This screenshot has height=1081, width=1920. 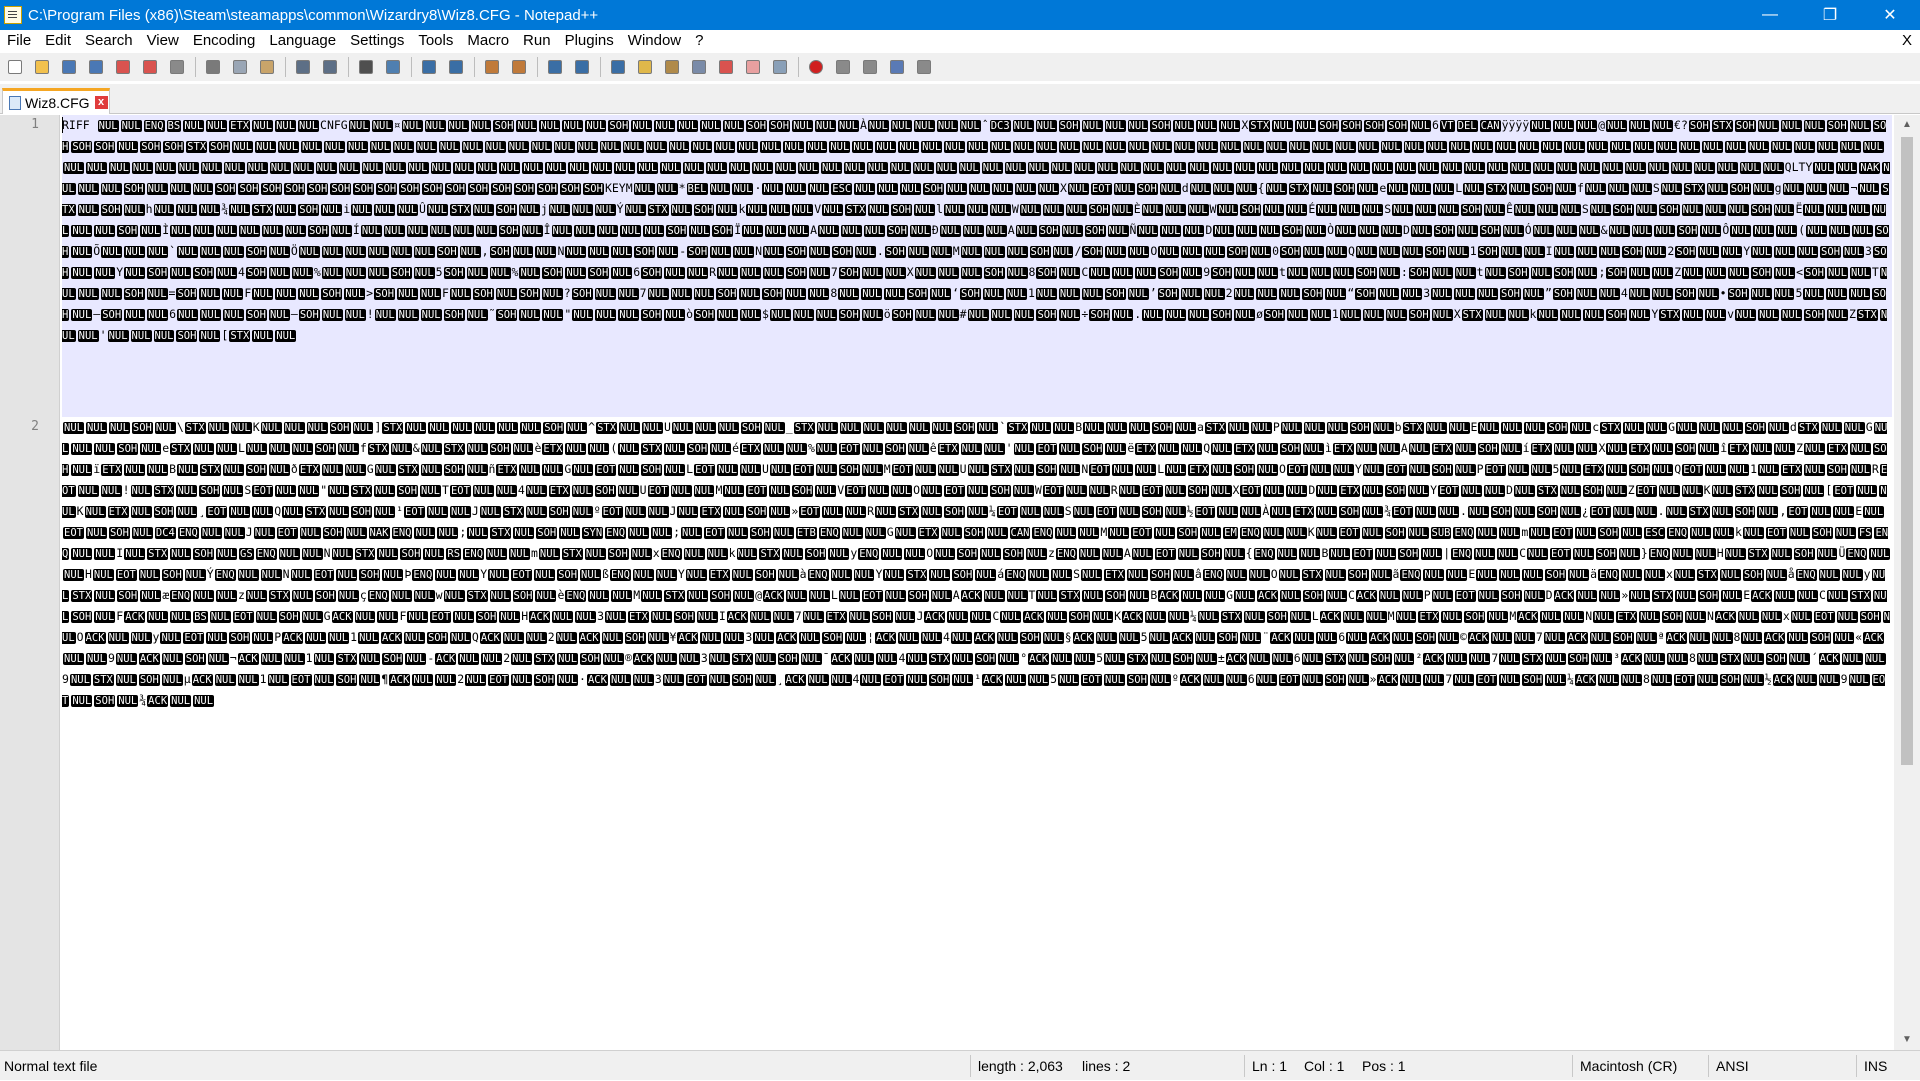 I want to click on save-macro-button, so click(x=924, y=67).